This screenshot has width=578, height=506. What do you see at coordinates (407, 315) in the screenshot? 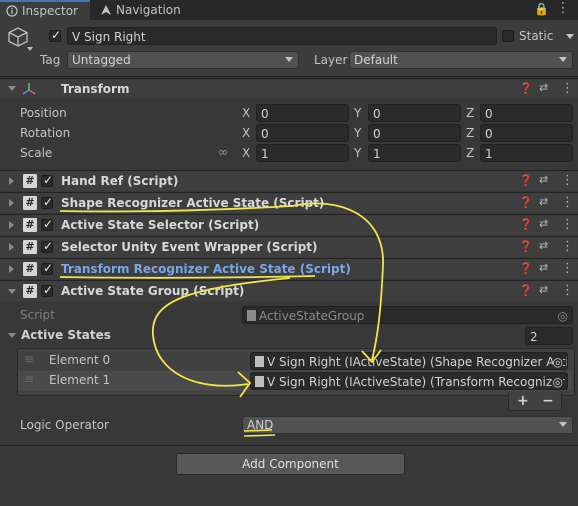
I see `script-field: ActiveStateGroup ◎` at bounding box center [407, 315].